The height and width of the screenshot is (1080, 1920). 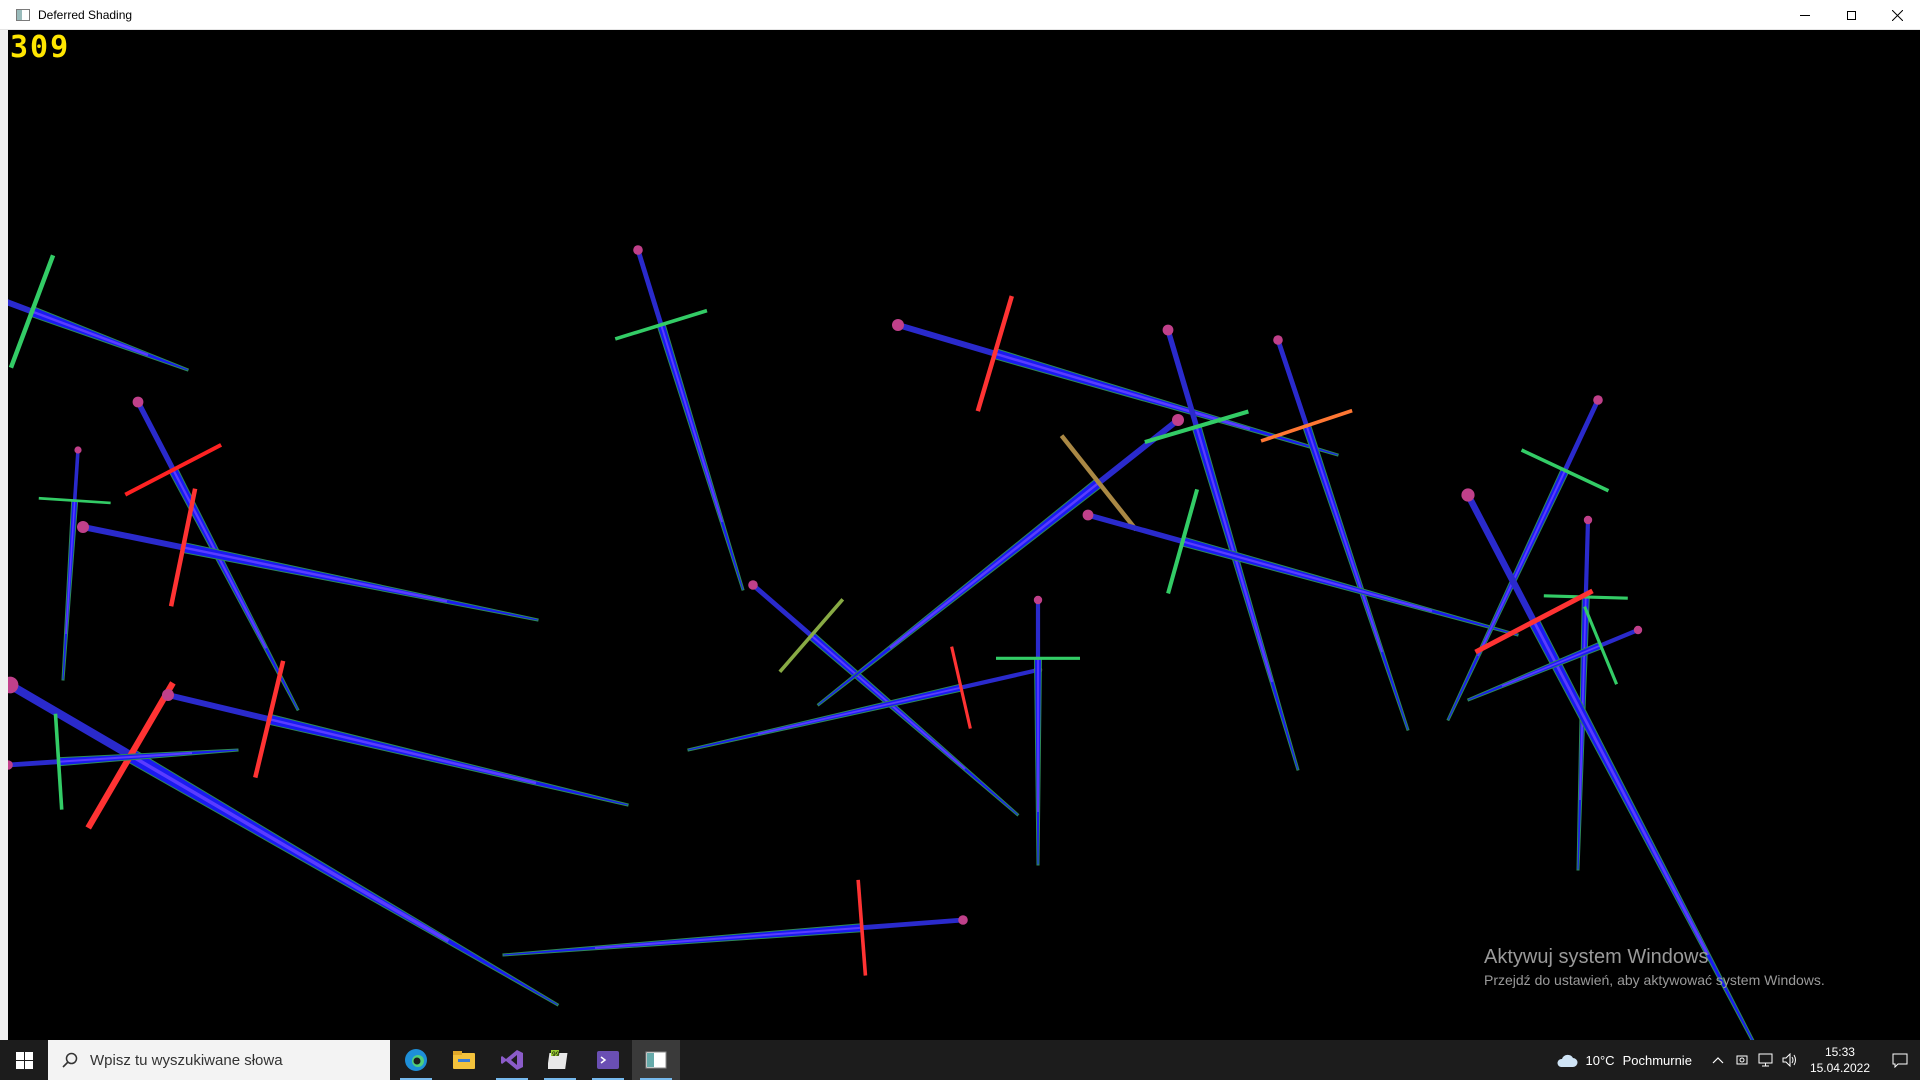 I want to click on start-button, so click(x=24, y=1060).